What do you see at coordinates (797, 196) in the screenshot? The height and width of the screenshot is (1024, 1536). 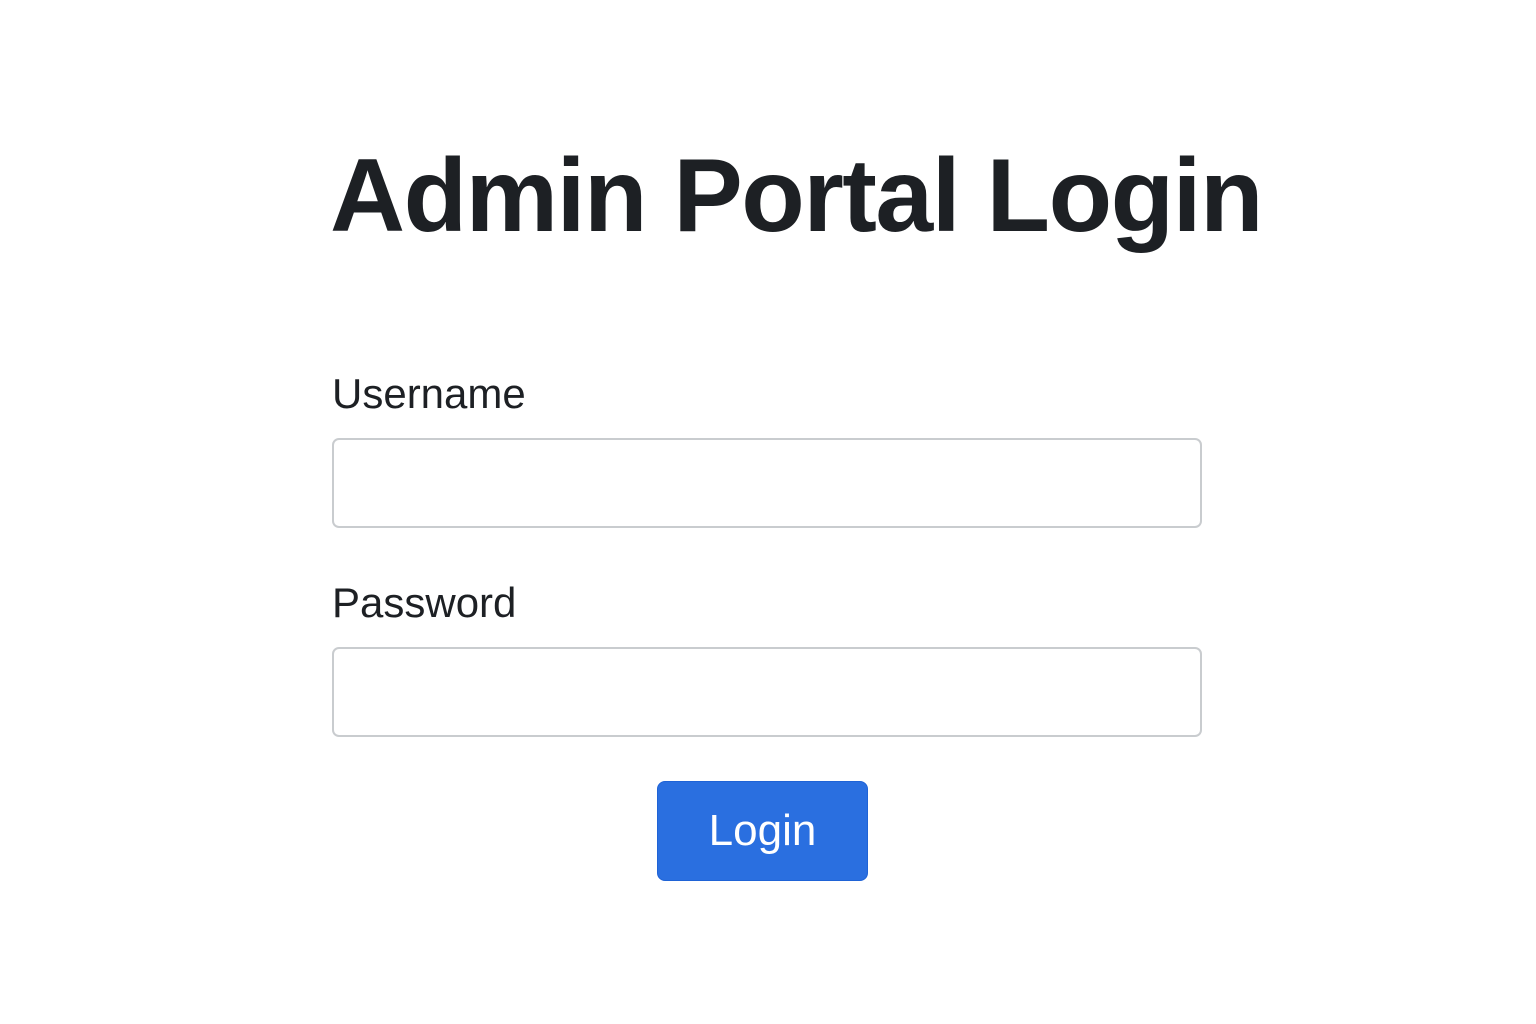 I see `page-title: Admin Portal Login` at bounding box center [797, 196].